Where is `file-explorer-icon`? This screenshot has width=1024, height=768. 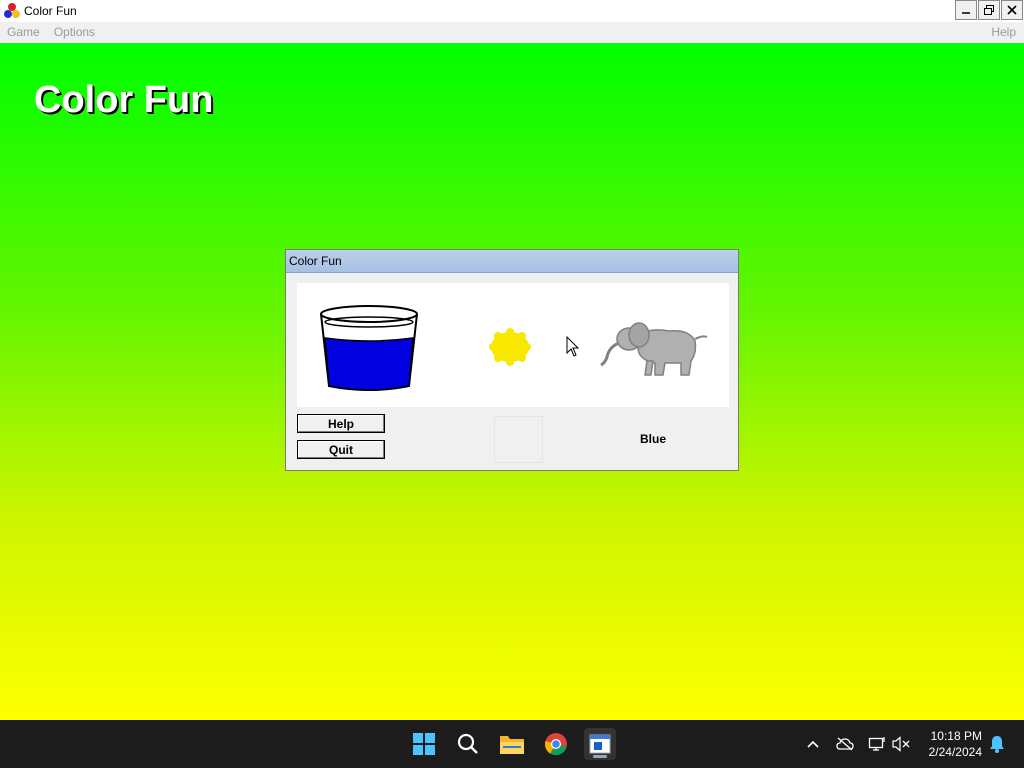
file-explorer-icon is located at coordinates (512, 745).